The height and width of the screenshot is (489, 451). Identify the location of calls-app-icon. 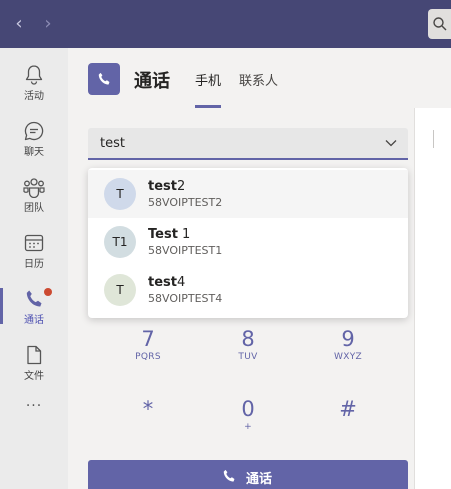
(104, 79).